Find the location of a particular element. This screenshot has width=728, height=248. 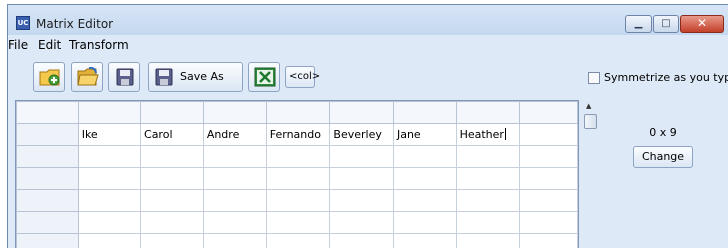

corner-cell is located at coordinates (47, 112).